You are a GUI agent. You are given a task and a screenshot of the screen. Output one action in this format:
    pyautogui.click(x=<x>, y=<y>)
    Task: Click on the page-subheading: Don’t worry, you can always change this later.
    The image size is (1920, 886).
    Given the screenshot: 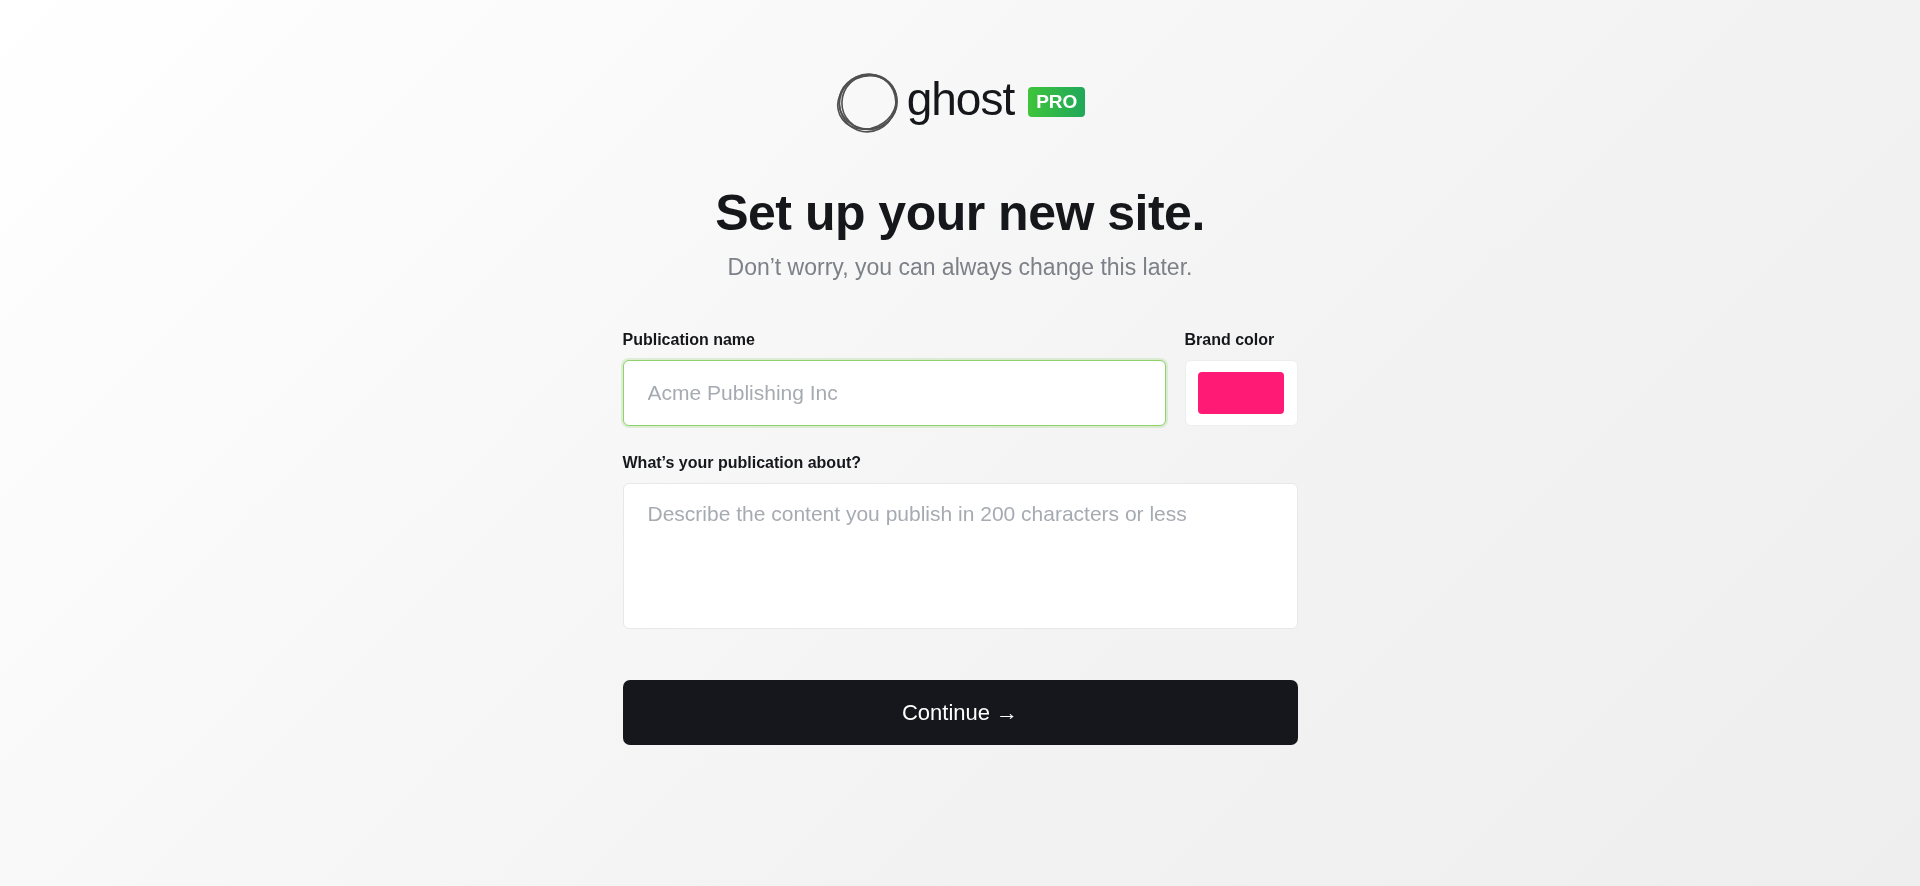 What is the action you would take?
    pyautogui.click(x=960, y=267)
    